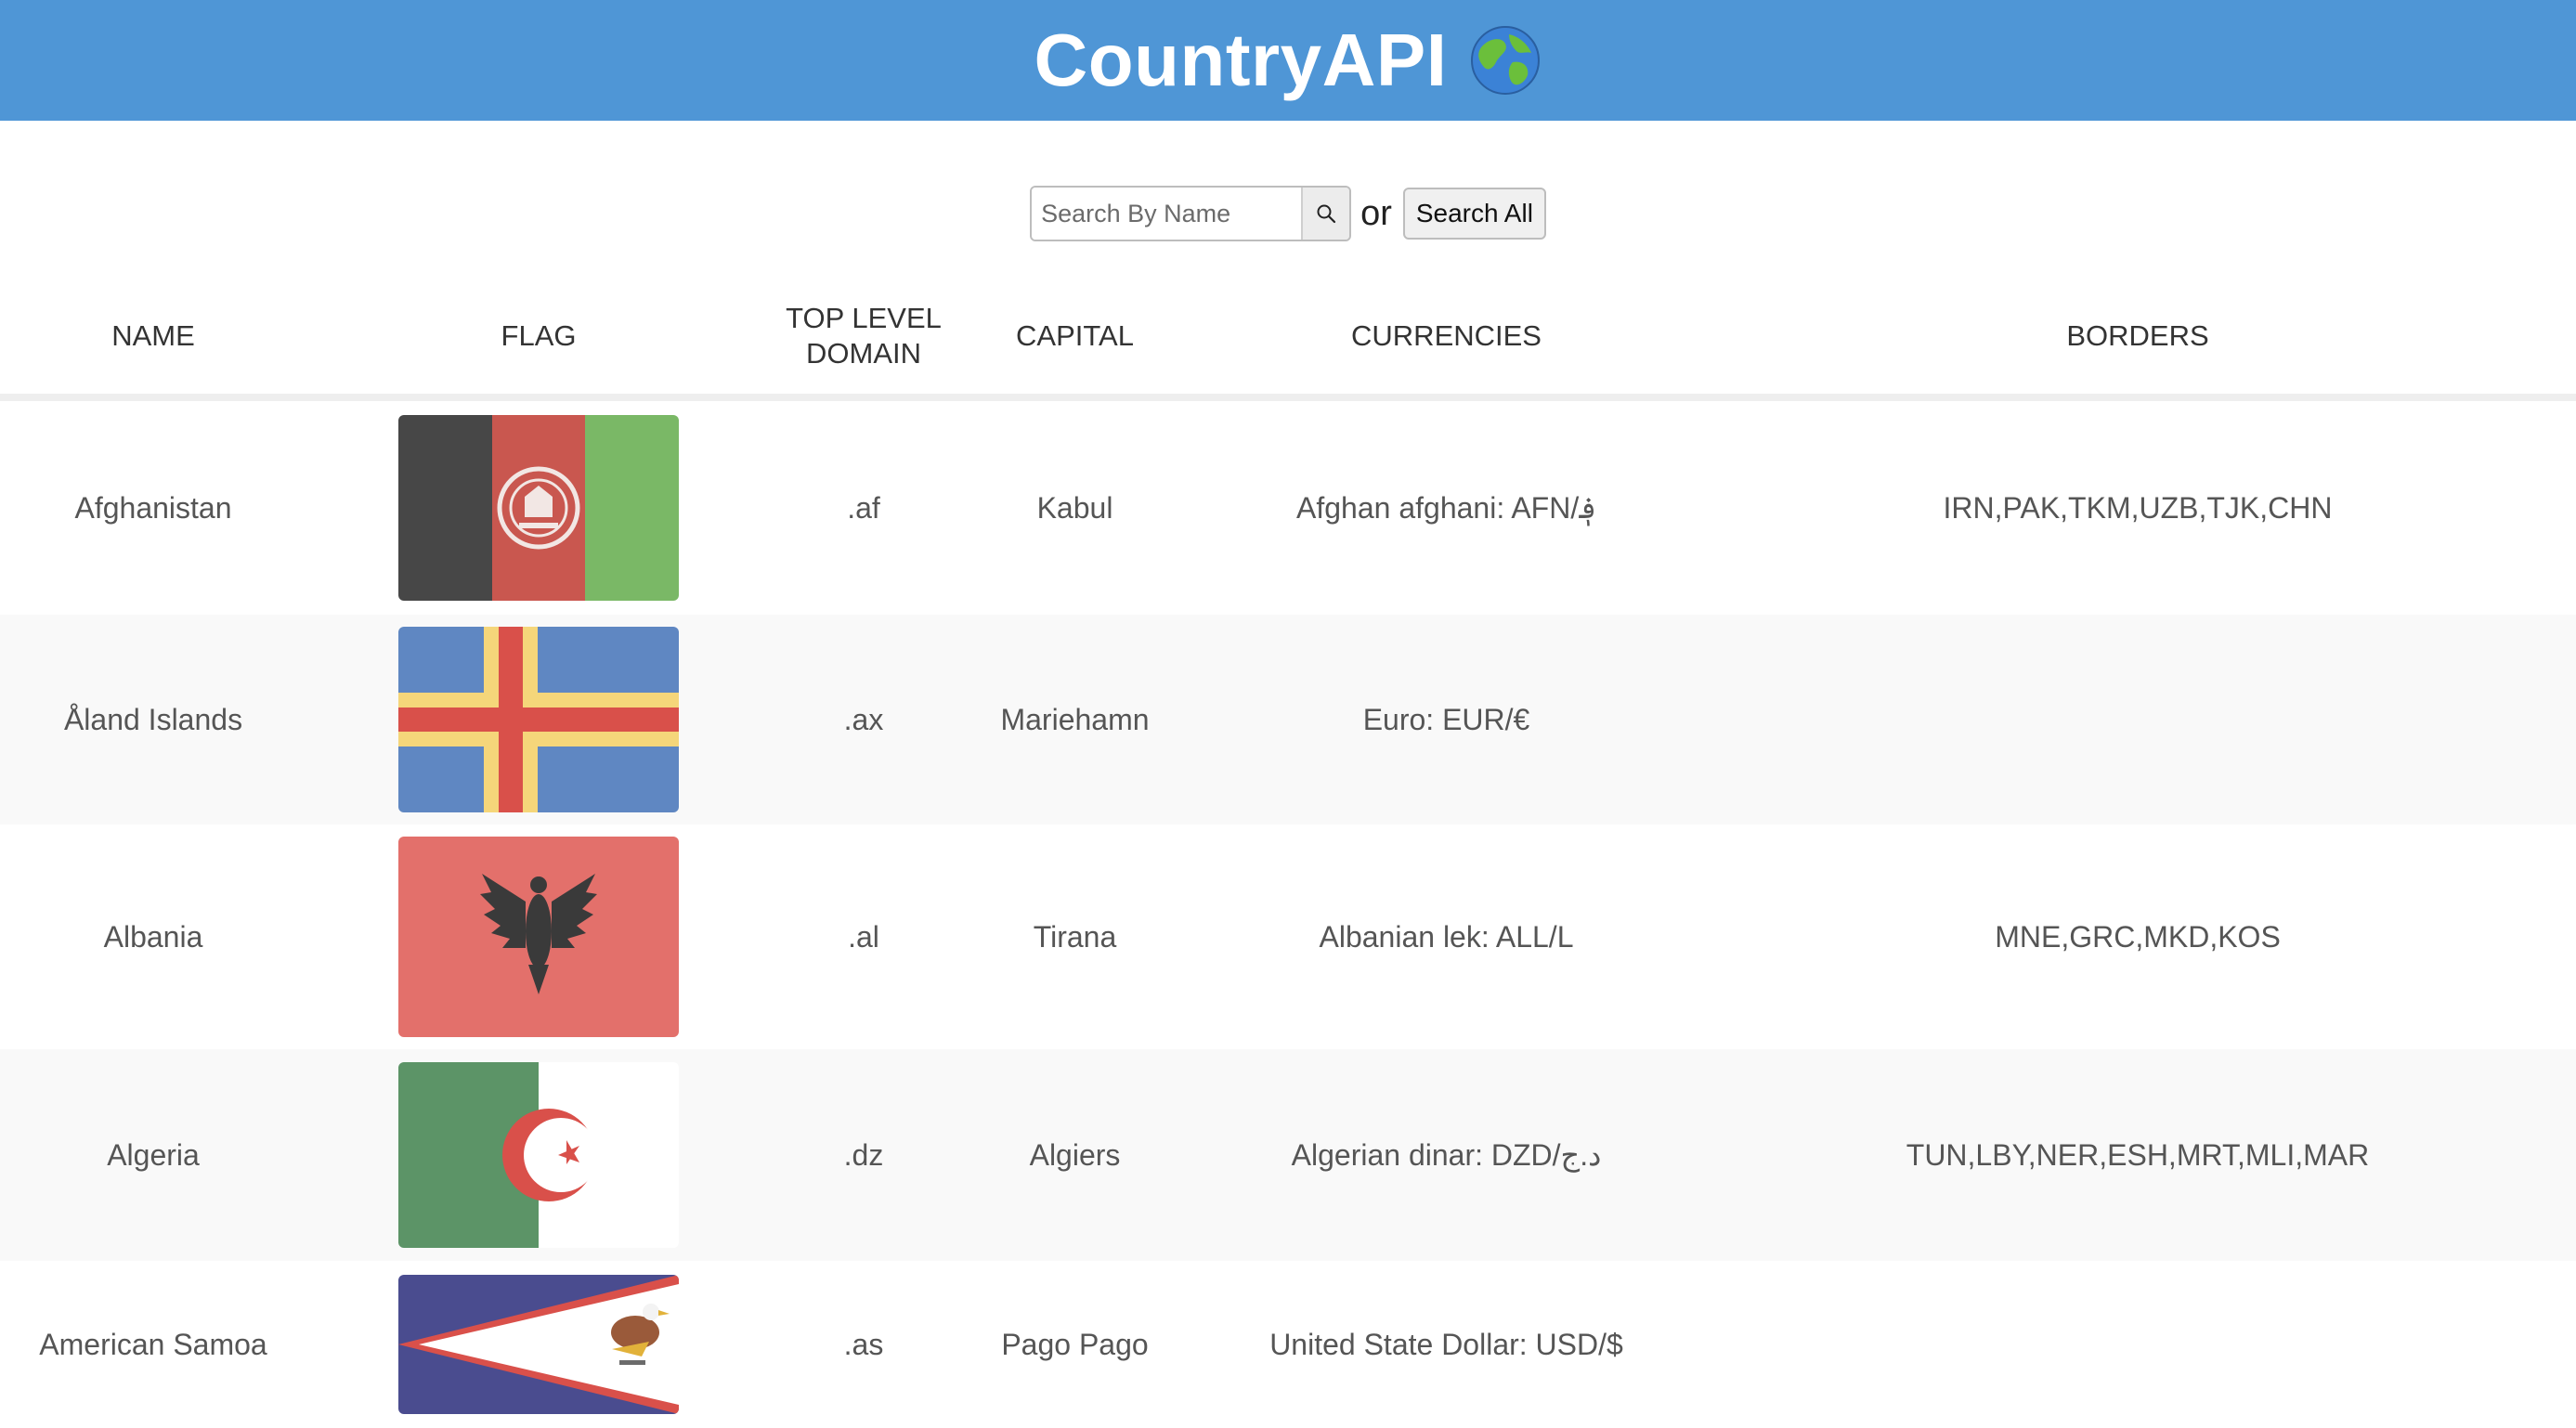 The height and width of the screenshot is (1428, 2576). I want to click on afghanistan-flag, so click(538, 508).